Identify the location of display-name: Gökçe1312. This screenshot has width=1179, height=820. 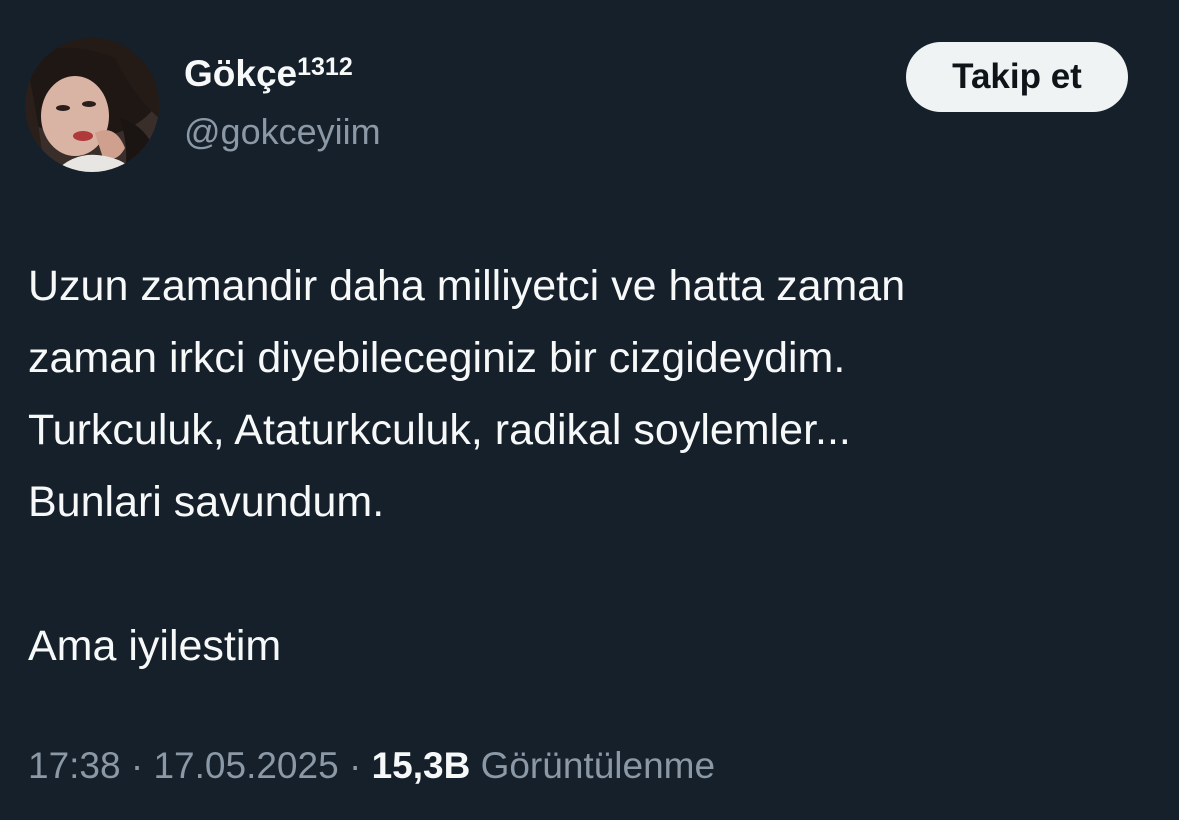
(268, 76).